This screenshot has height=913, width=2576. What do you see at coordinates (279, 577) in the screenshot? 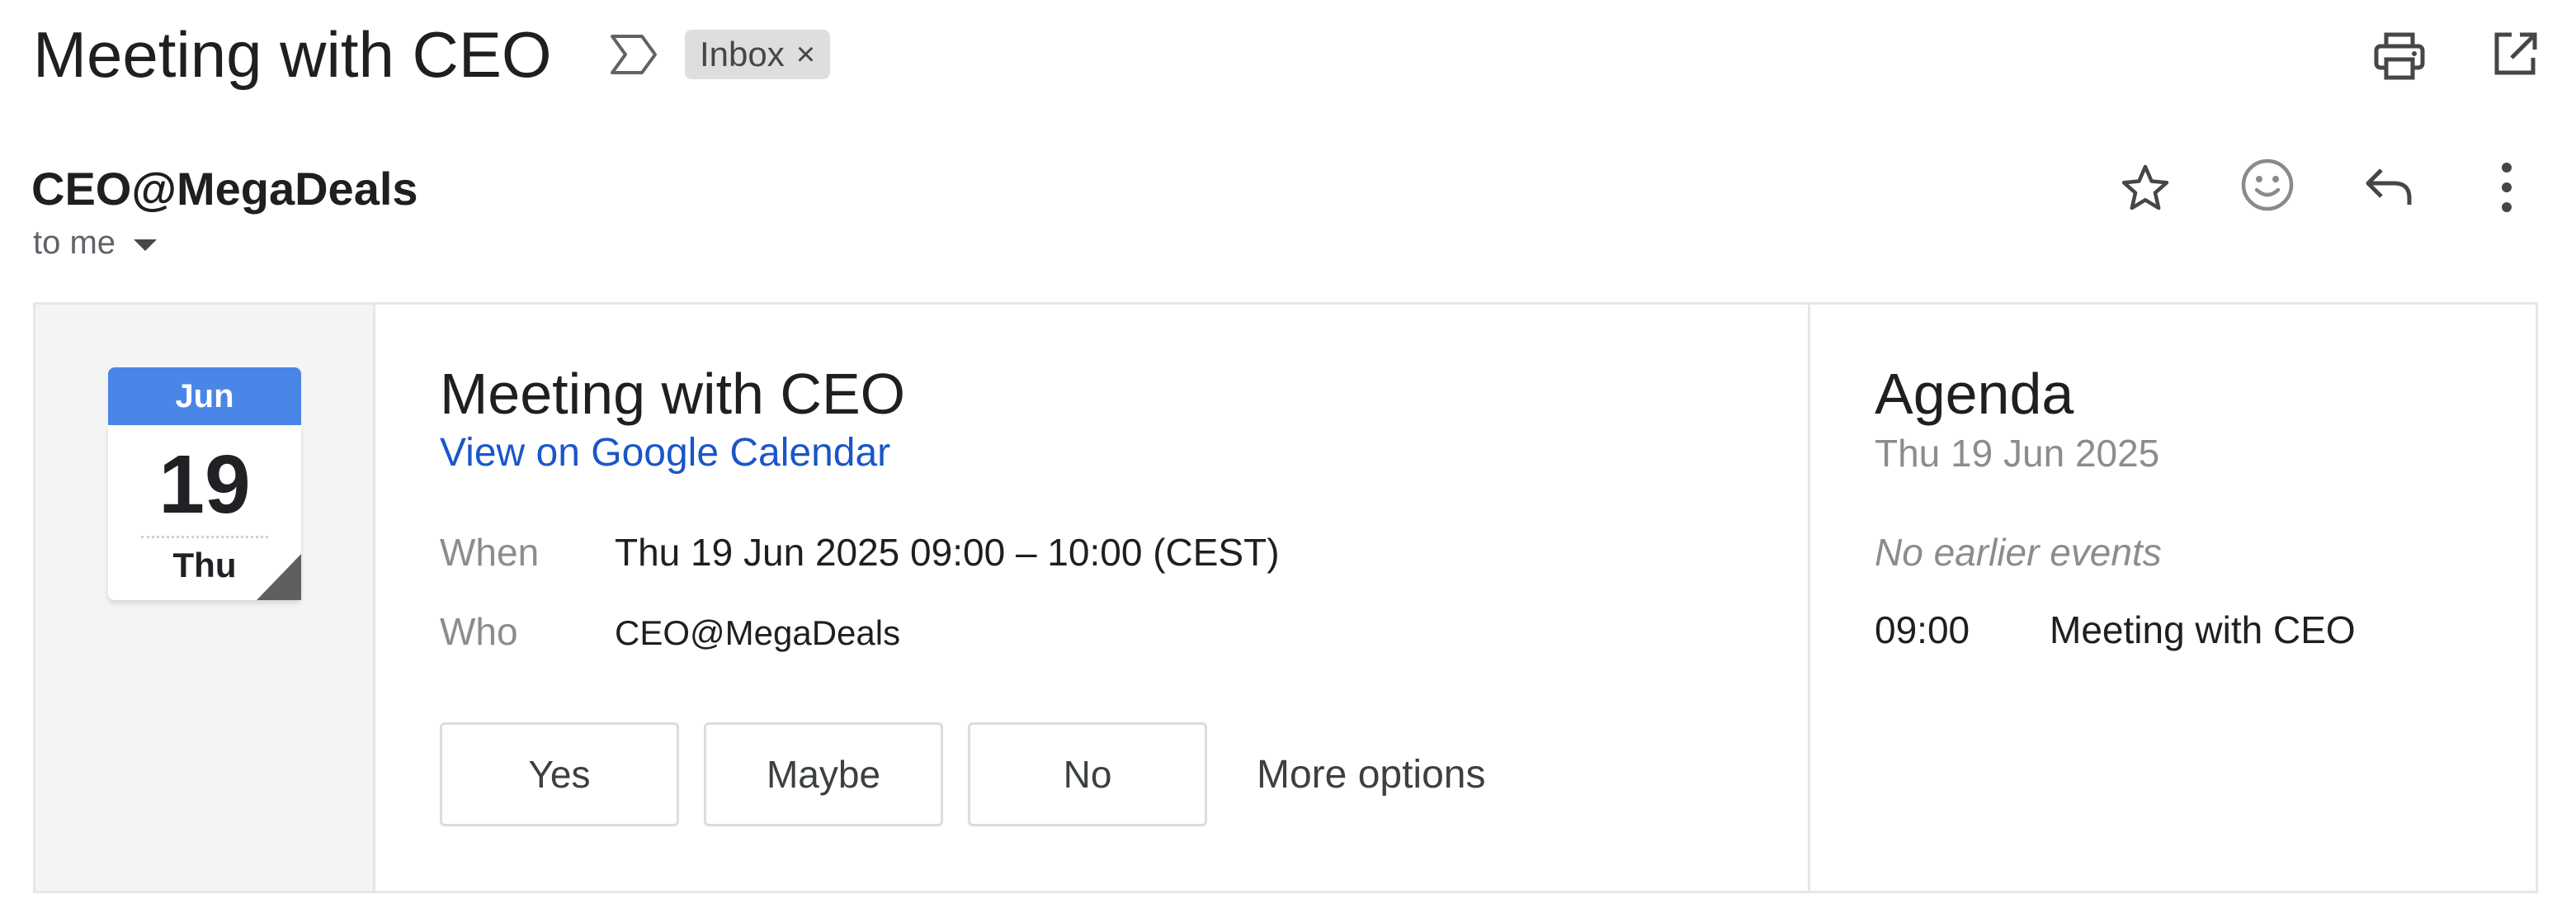
I see `page-curl-icon` at bounding box center [279, 577].